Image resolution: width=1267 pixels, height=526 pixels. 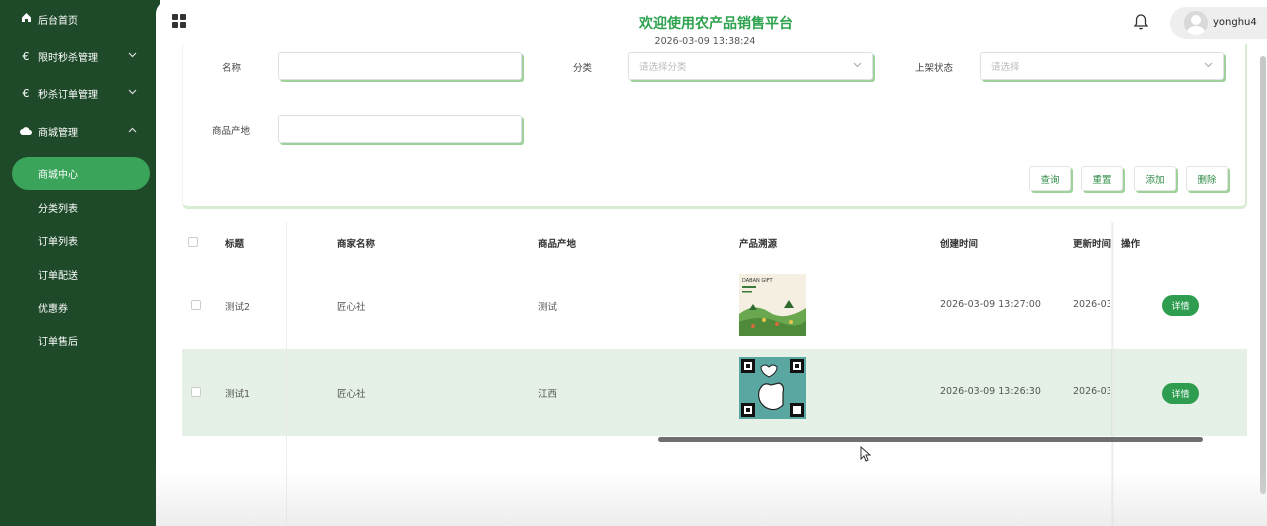 I want to click on bottom-fade, so click(x=711, y=498).